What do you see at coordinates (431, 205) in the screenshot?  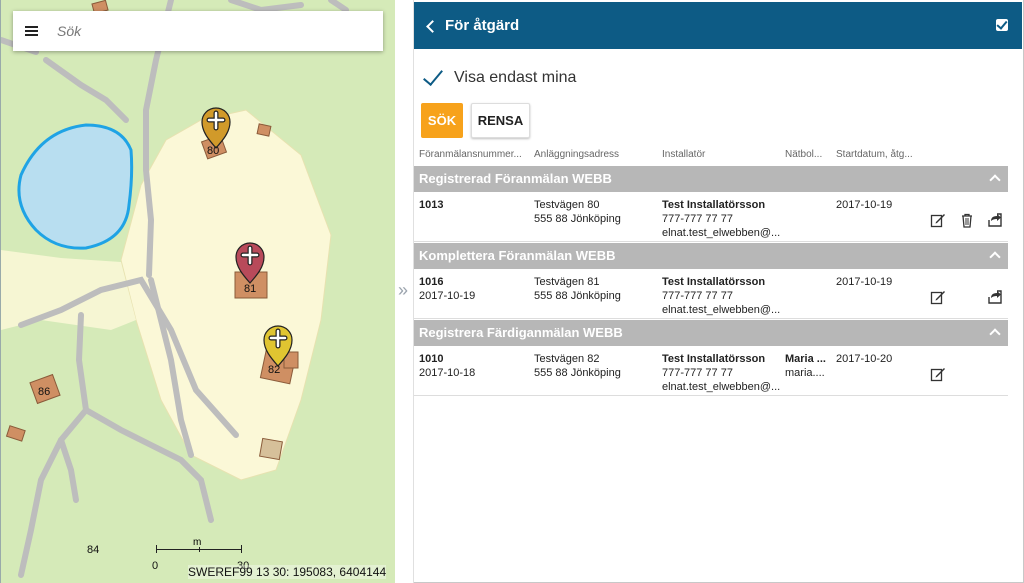 I see `row-number: 1013` at bounding box center [431, 205].